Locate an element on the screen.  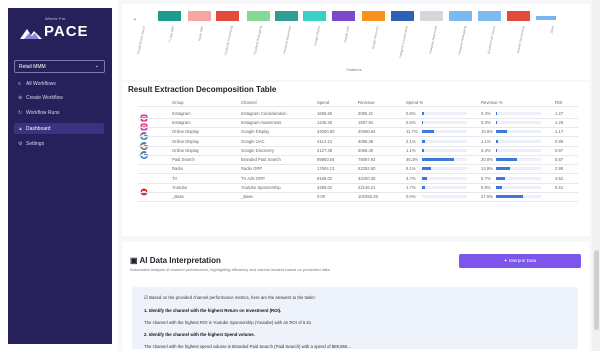
table-cell-revenue: 2085.21 is located at coordinates (366, 113).